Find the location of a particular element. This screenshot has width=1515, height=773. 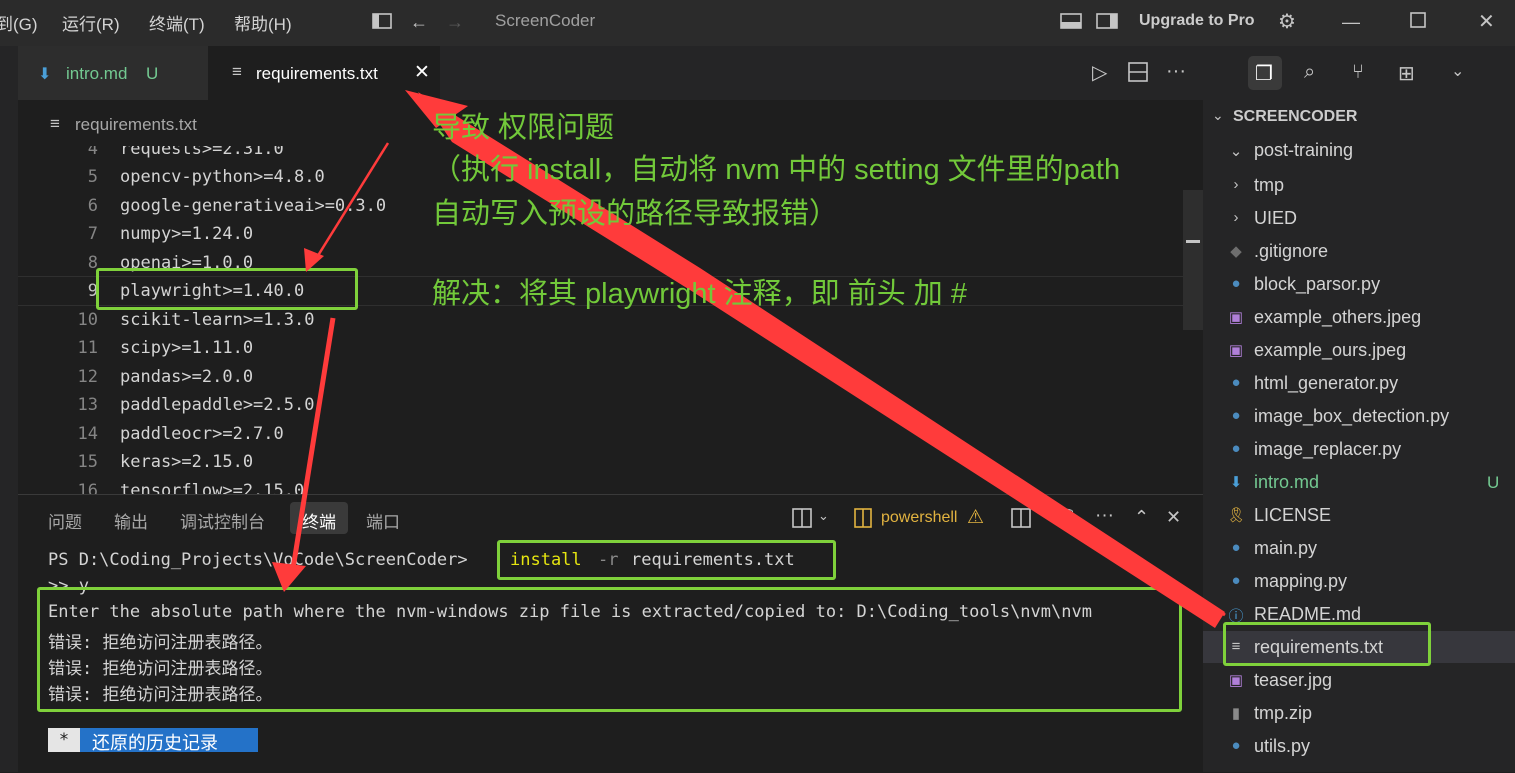

tree-item-post-training: post-training is located at coordinates (1303, 150).